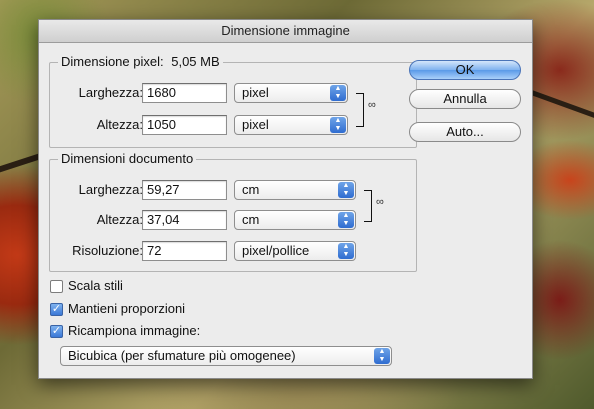 Image resolution: width=594 pixels, height=409 pixels. Describe the element at coordinates (195, 61) in the screenshot. I see `pixel-dimensions-size: 5,05 MB` at that location.